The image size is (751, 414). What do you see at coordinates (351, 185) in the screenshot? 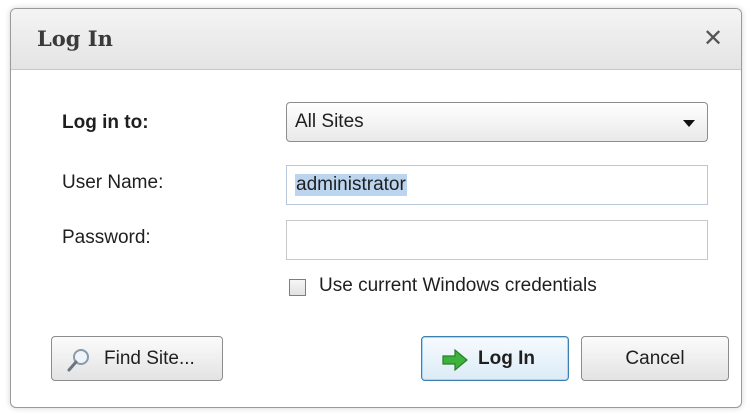
I see `username-value: administrator` at bounding box center [351, 185].